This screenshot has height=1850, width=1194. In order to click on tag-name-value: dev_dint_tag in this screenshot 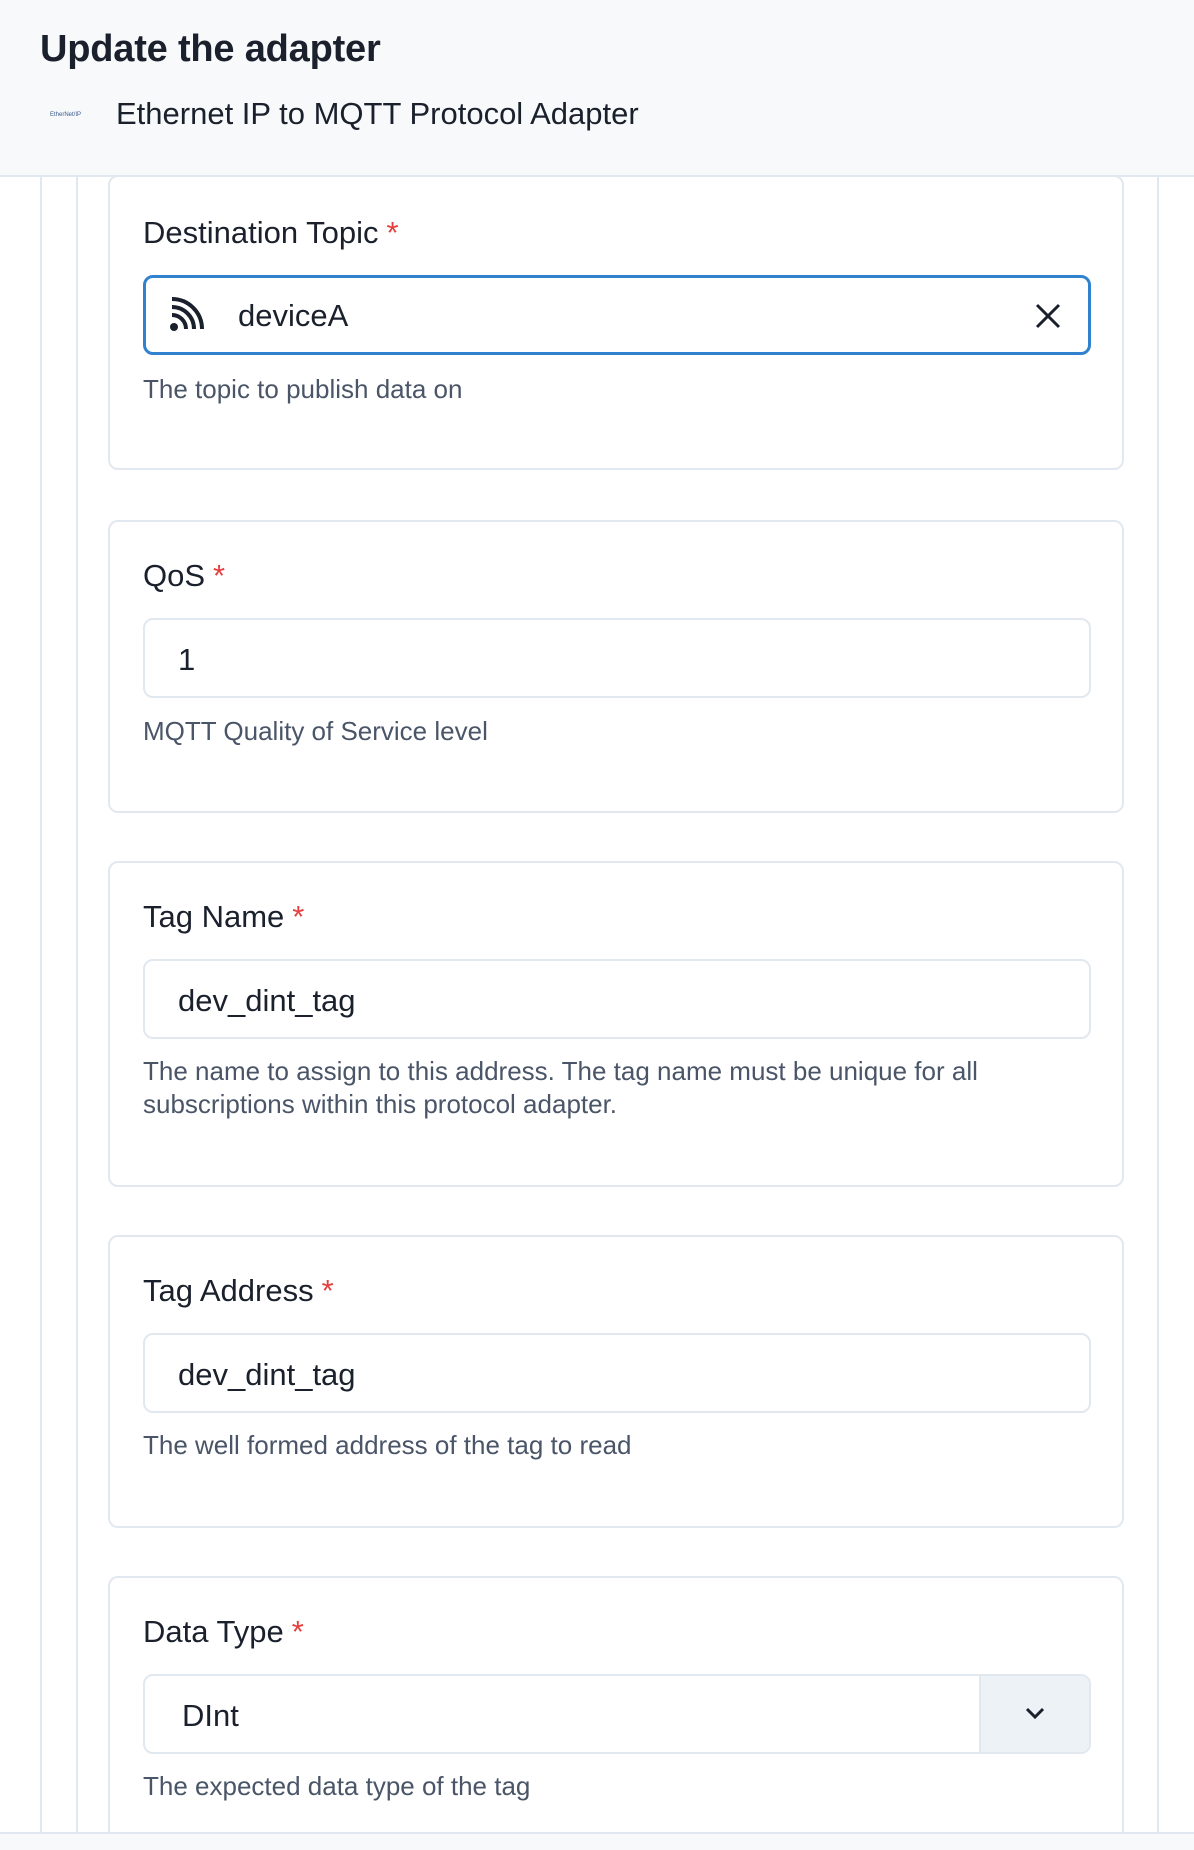, I will do `click(267, 1000)`.